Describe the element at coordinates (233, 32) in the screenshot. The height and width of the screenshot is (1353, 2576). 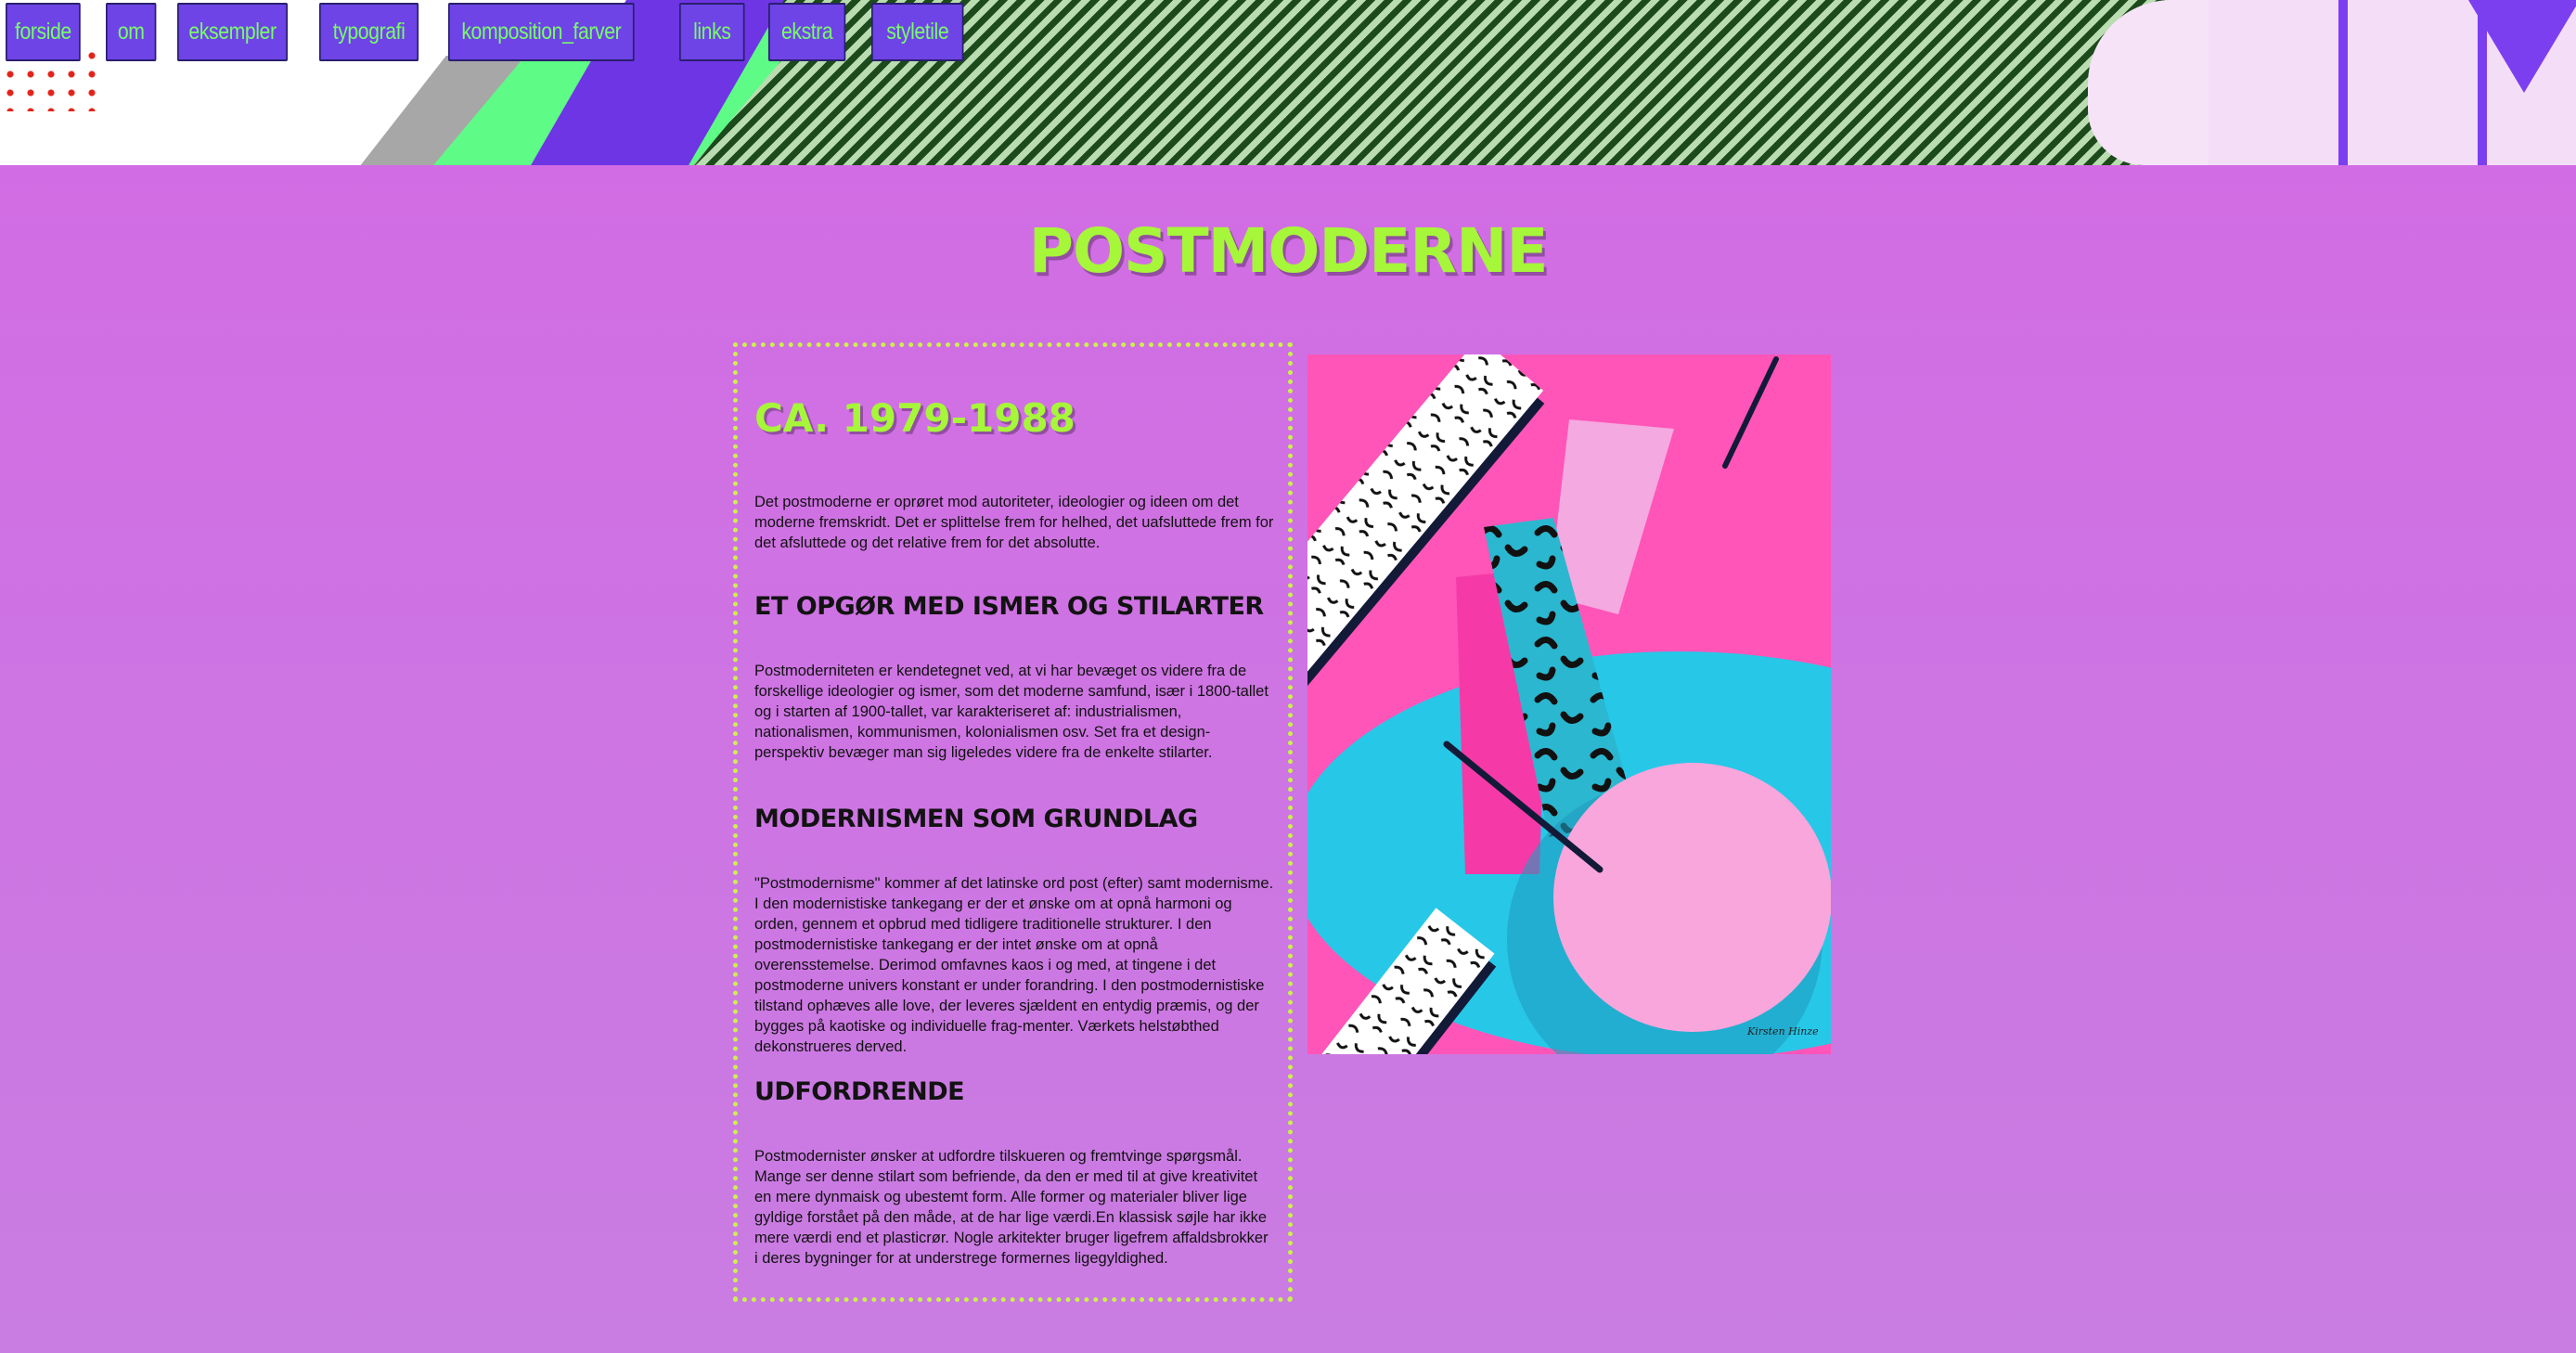
I see `nav-eksempler: eksempler` at that location.